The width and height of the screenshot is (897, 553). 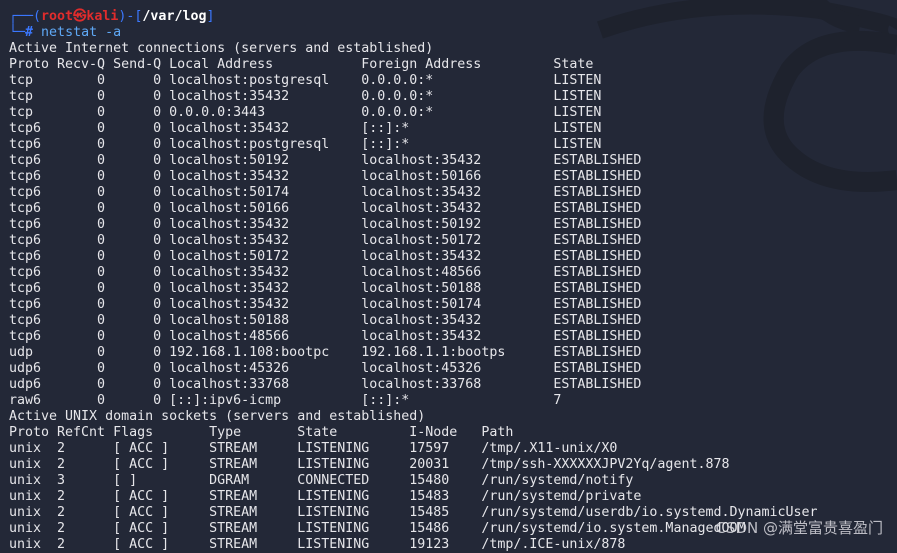 I want to click on unix-cell: /run/systemd/private, so click(x=561, y=496).